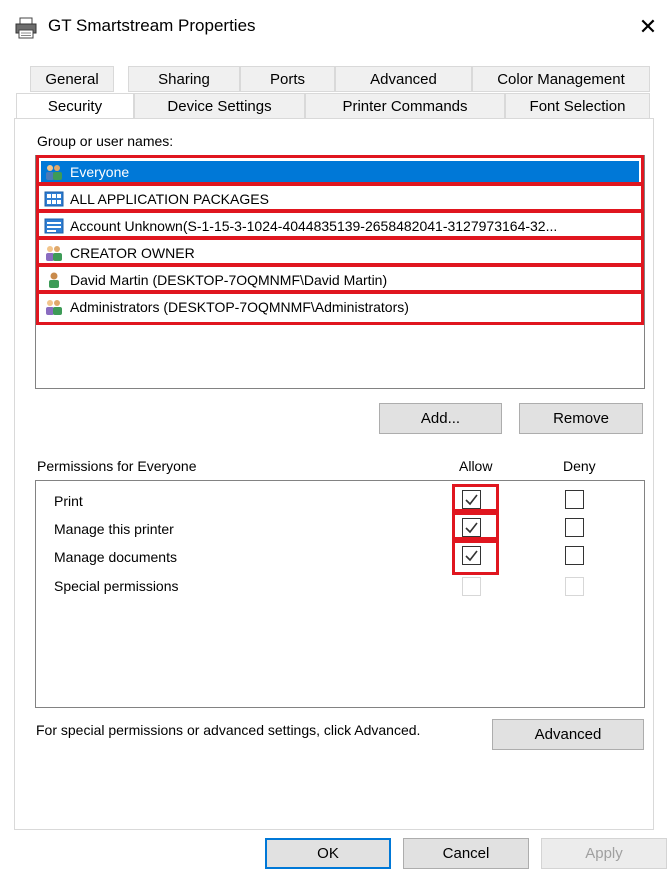  What do you see at coordinates (219, 106) in the screenshot?
I see `tab-device-settings: Device Settings` at bounding box center [219, 106].